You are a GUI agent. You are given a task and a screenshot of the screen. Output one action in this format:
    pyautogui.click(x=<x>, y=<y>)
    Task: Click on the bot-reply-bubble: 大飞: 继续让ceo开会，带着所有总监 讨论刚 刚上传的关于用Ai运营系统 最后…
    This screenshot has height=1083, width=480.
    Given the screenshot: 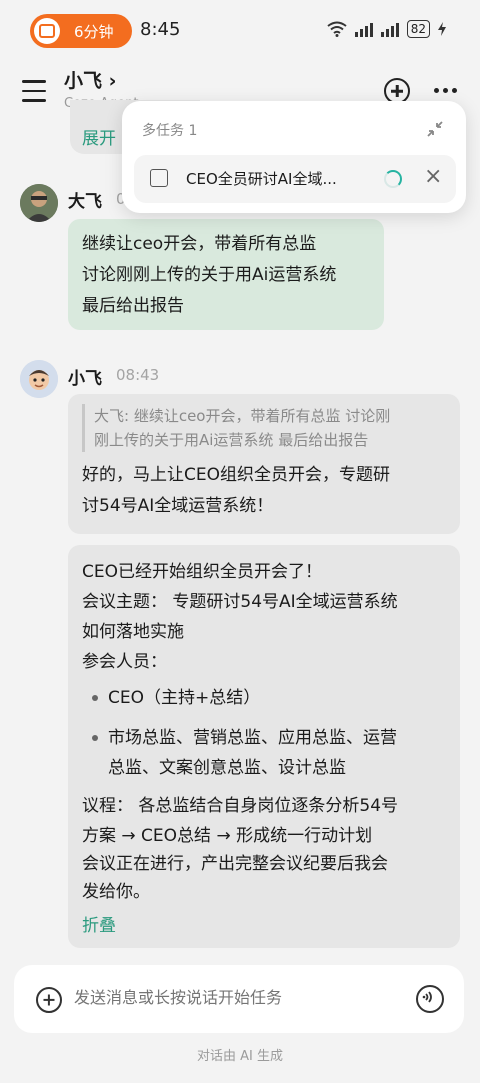 What is the action you would take?
    pyautogui.click(x=264, y=464)
    